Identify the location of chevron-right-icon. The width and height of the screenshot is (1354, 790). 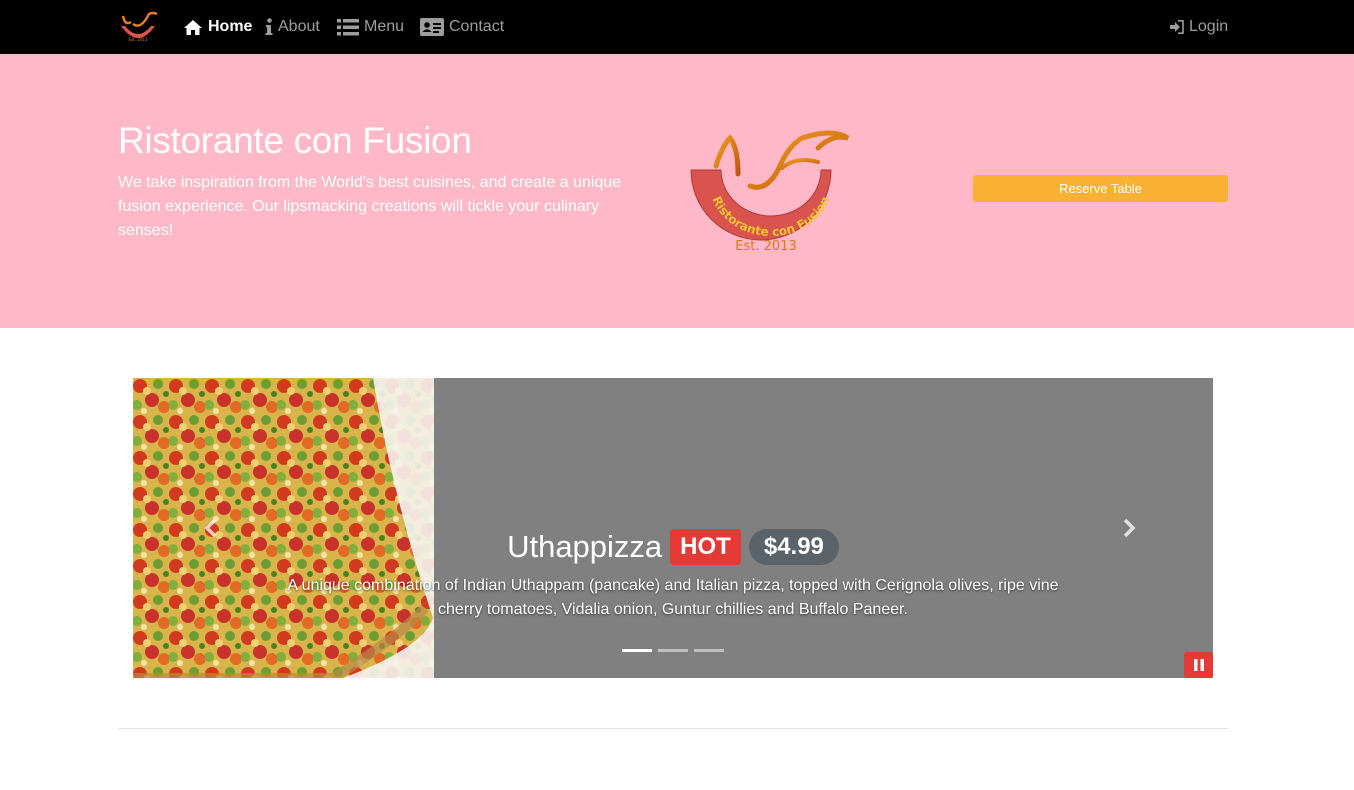
(1129, 528).